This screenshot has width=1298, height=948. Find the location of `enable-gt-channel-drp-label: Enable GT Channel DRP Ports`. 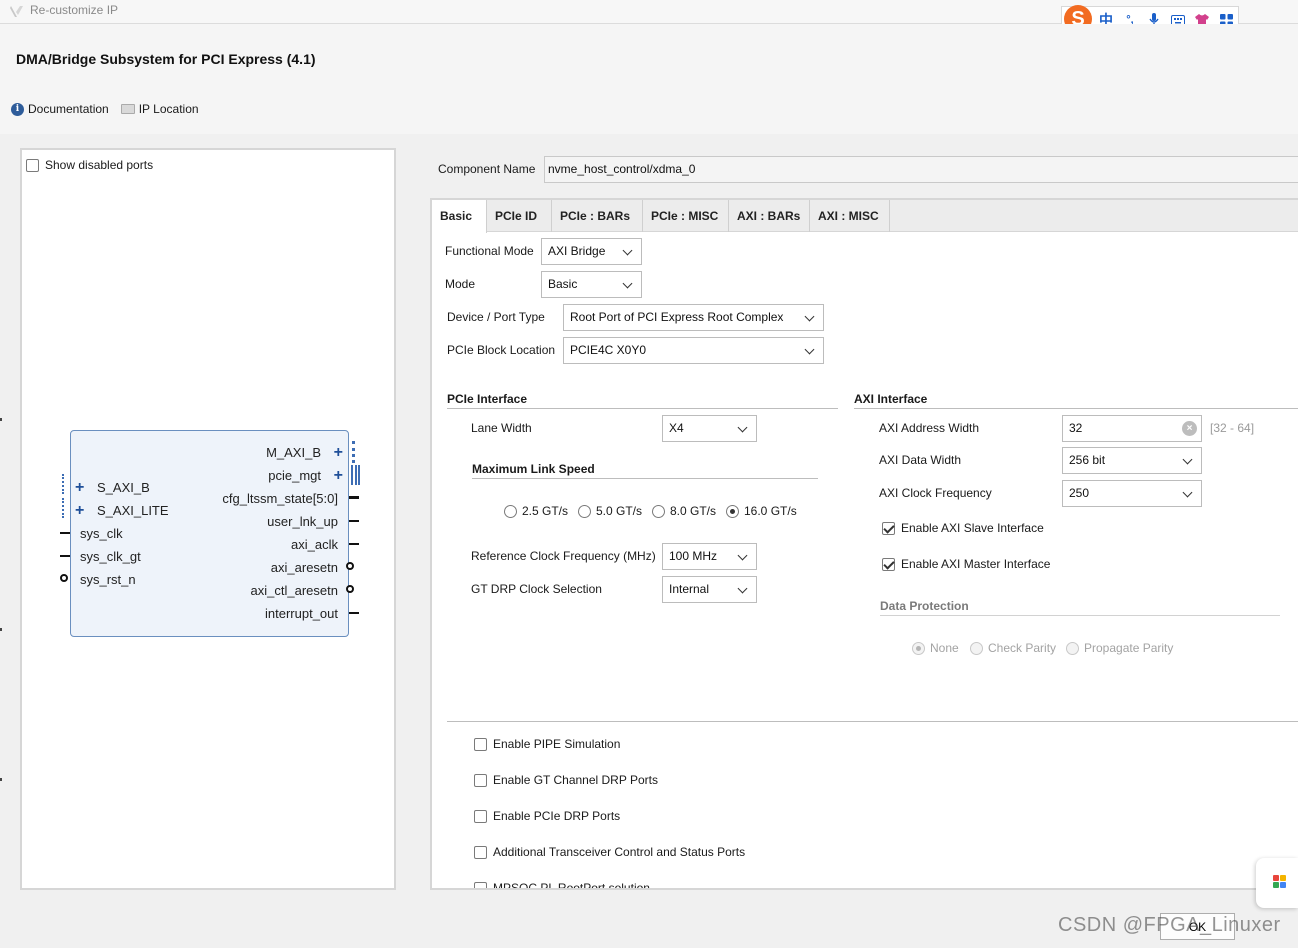

enable-gt-channel-drp-label: Enable GT Channel DRP Ports is located at coordinates (575, 780).